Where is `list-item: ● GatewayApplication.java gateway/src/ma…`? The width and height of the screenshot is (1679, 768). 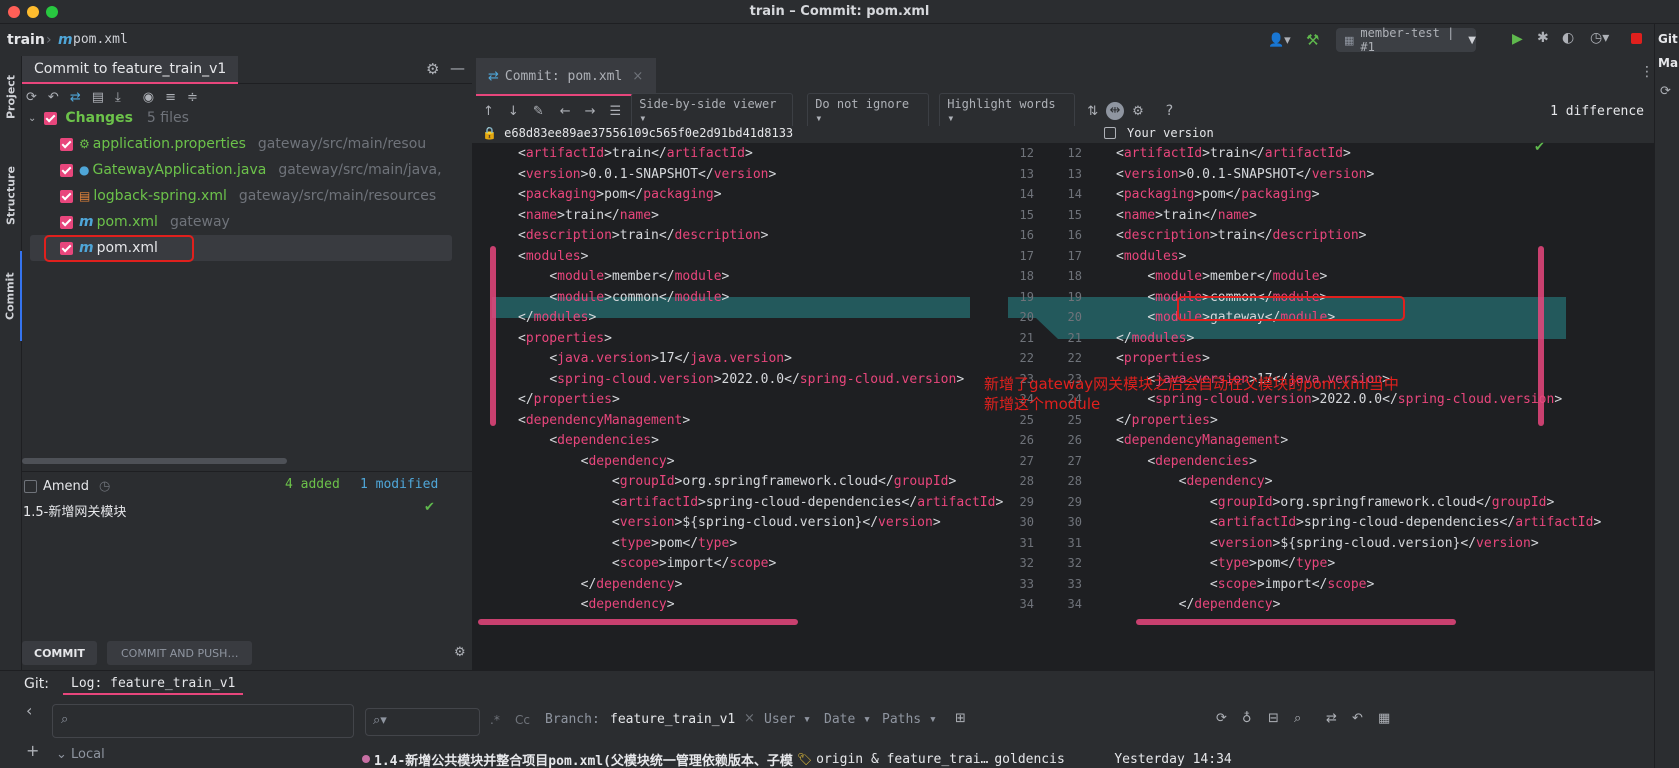
list-item: ● GatewayApplication.java gateway/src/ma… is located at coordinates (280, 170).